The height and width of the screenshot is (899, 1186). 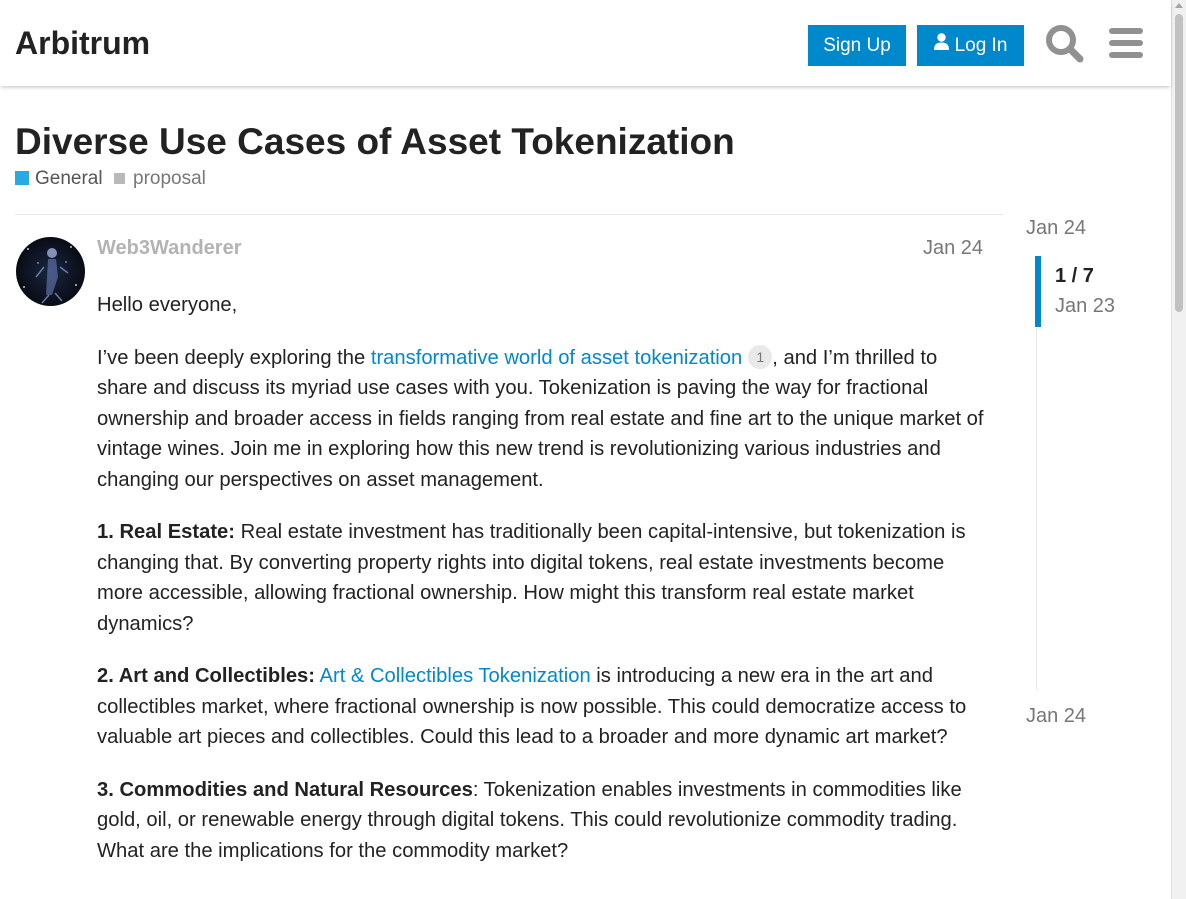 I want to click on timeline-position: 1 / 7, so click(x=1074, y=276).